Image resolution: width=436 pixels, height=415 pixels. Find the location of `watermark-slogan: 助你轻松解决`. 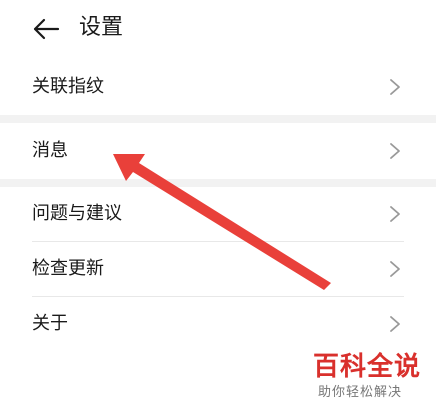

watermark-slogan: 助你轻松解决 is located at coordinates (360, 392).